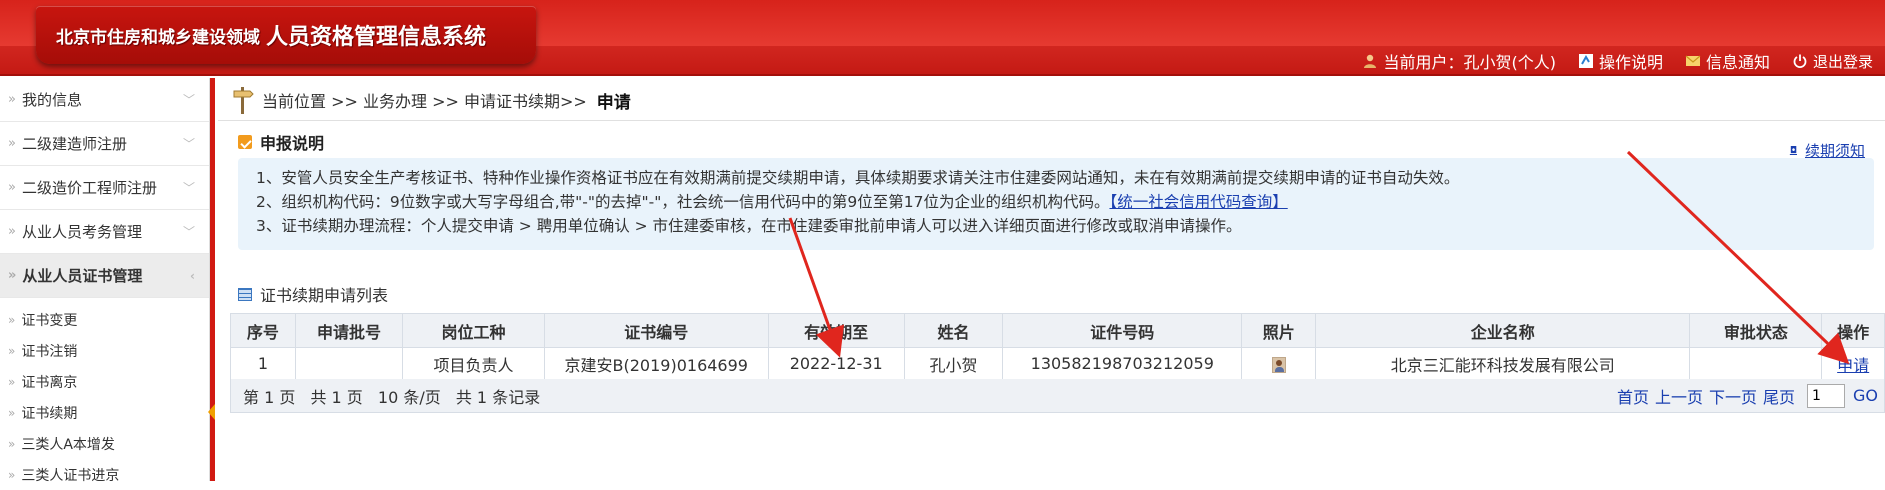  Describe the element at coordinates (1756, 363) in the screenshot. I see `cell-status` at that location.